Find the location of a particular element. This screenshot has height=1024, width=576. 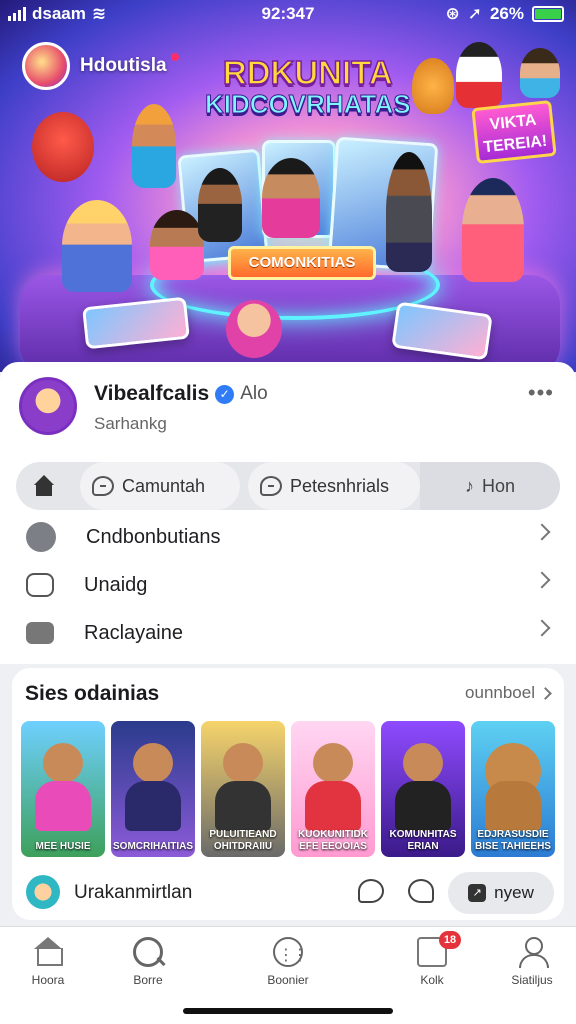

nav-label: Hoora is located at coordinates (48, 980).